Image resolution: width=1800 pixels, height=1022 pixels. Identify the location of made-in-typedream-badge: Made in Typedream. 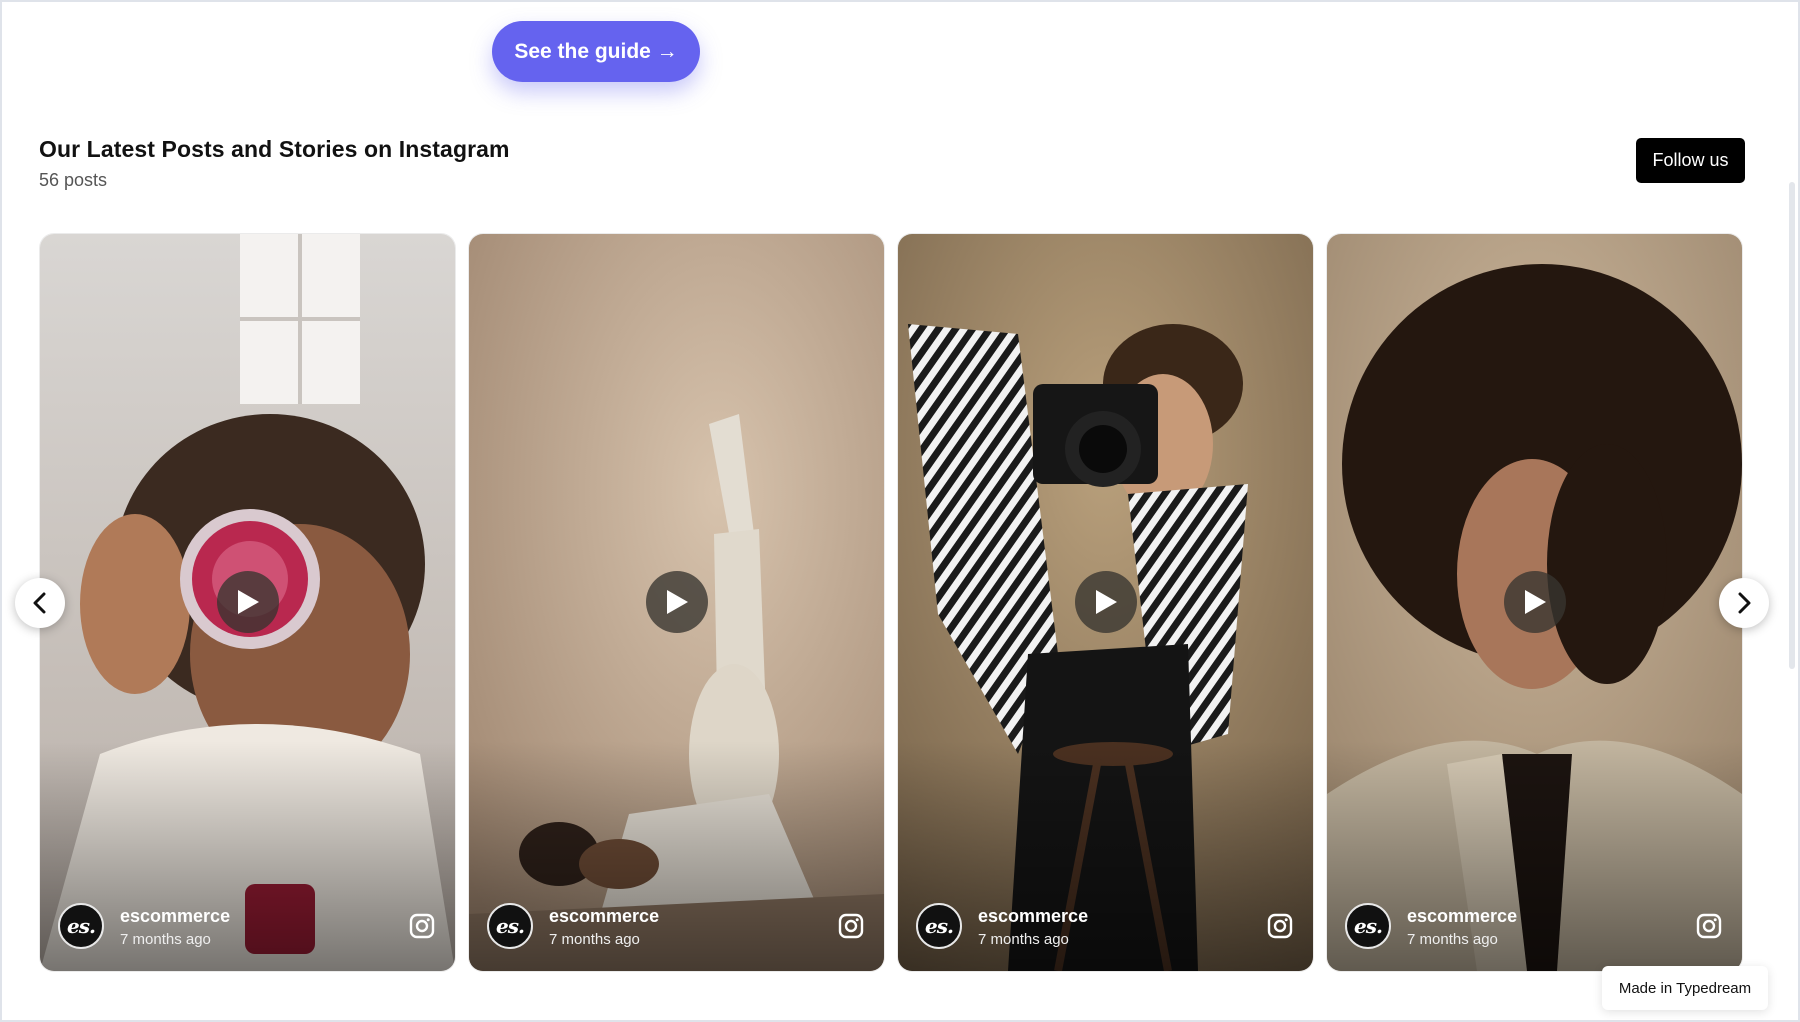
(1685, 988).